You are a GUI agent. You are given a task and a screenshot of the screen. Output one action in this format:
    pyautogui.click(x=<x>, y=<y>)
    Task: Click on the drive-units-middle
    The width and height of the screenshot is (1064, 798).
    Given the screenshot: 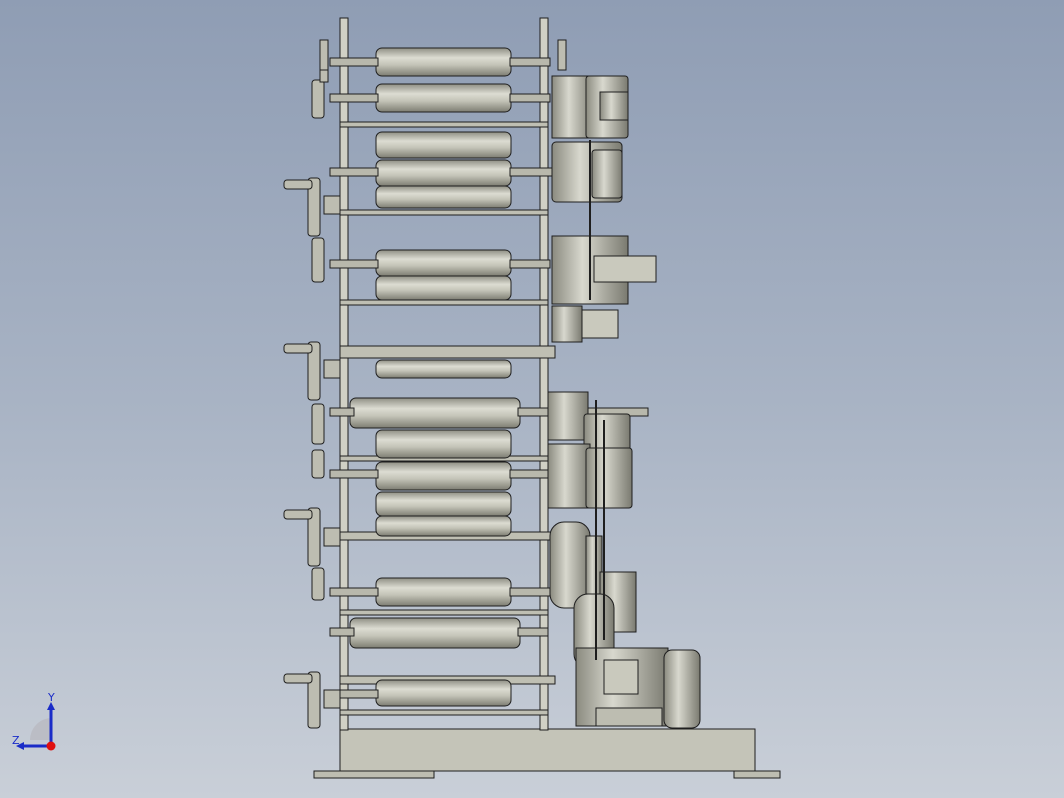 What is the action you would take?
    pyautogui.click(x=592, y=530)
    